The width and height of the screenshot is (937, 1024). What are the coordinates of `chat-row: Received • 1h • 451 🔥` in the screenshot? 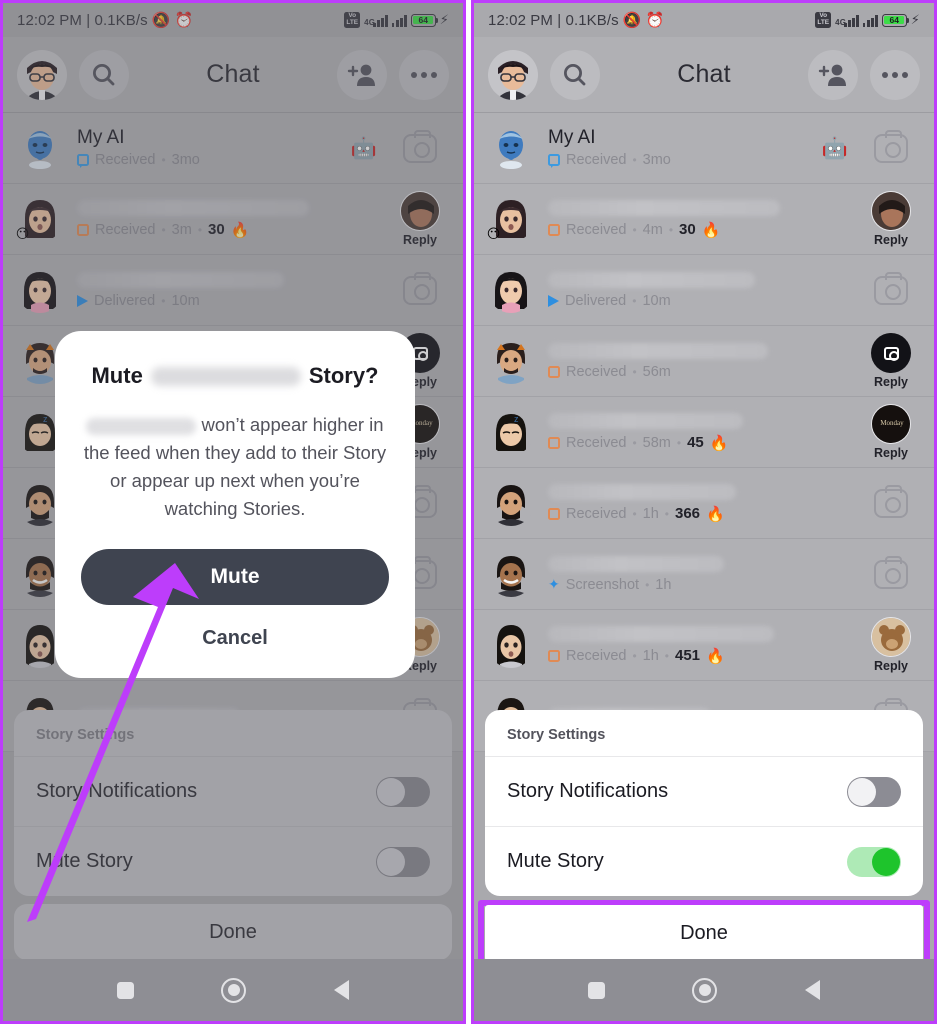 It's located at (704, 645).